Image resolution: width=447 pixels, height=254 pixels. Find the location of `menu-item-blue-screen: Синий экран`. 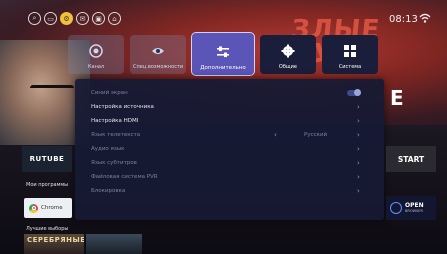

menu-item-blue-screen: Синий экран is located at coordinates (229, 92).